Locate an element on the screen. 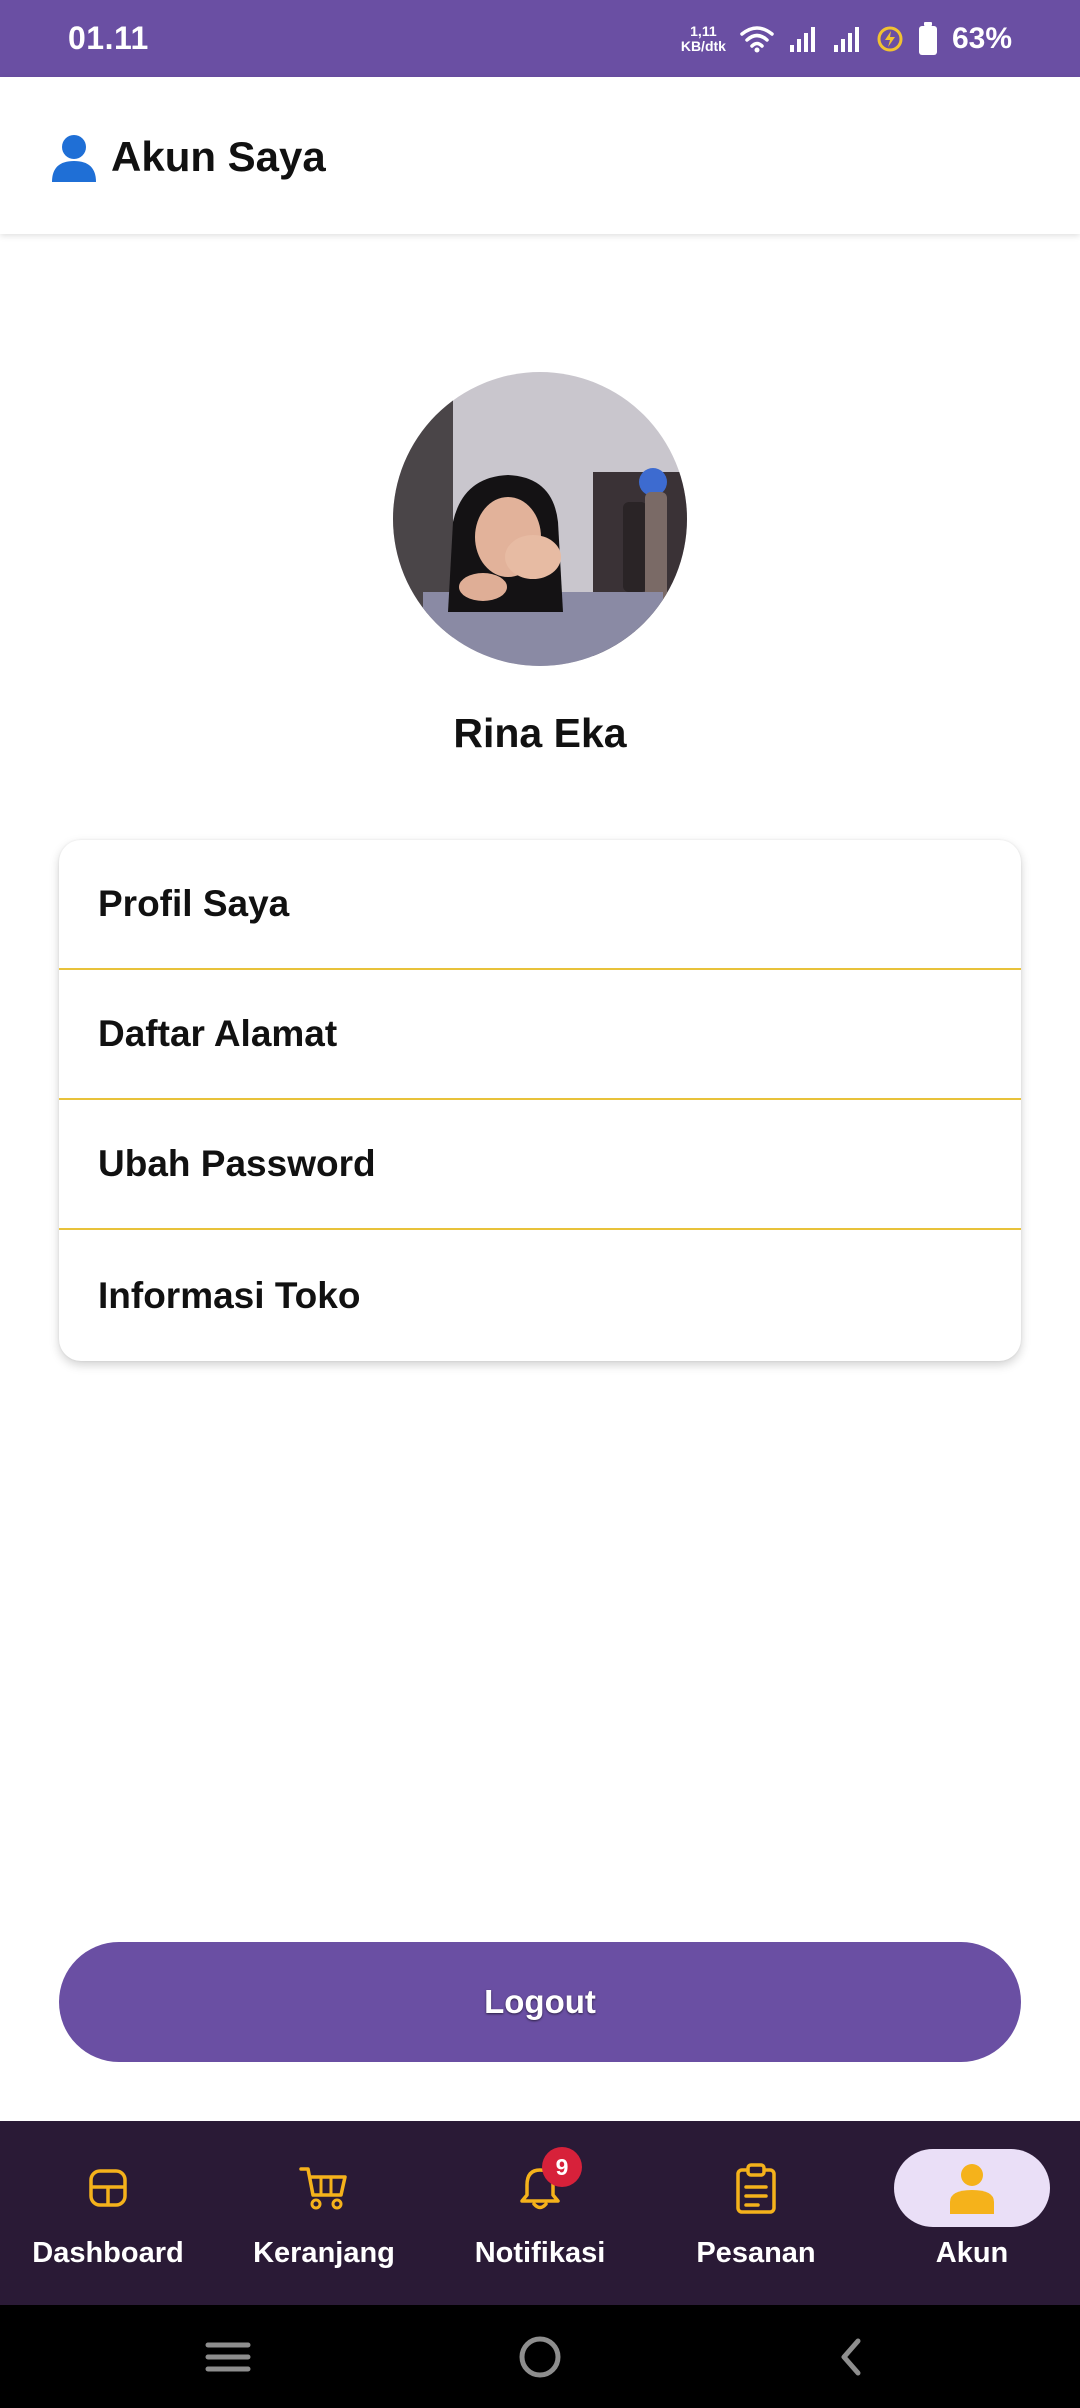 The image size is (1080, 2408). recent-apps-icon is located at coordinates (228, 2357).